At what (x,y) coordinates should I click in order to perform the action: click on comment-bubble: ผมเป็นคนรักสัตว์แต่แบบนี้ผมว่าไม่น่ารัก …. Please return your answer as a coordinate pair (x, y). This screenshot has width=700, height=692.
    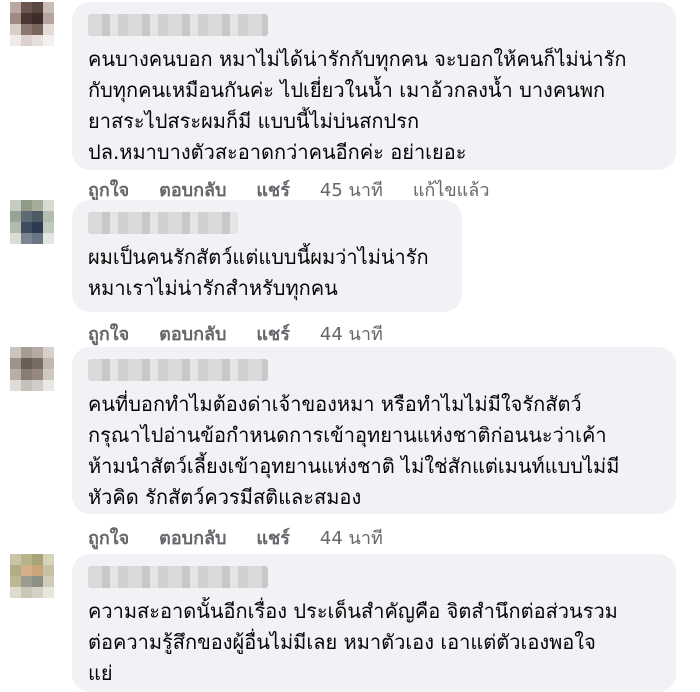
    Looking at the image, I should click on (267, 256).